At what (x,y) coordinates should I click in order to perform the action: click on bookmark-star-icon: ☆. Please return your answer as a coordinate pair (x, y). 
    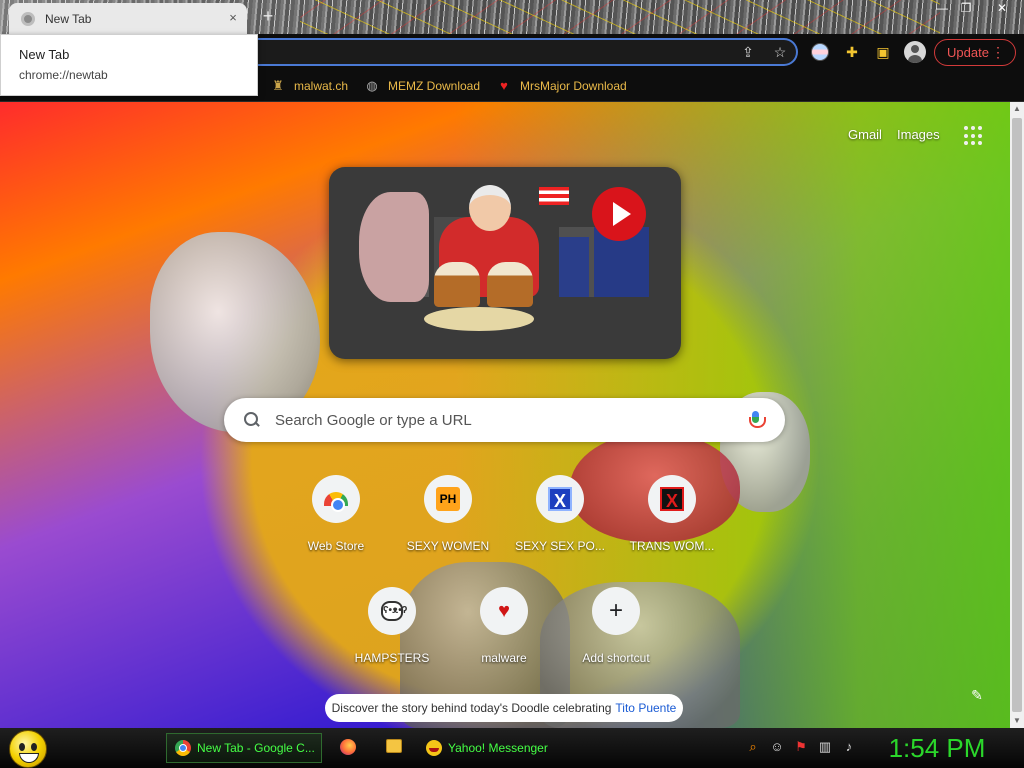
    Looking at the image, I should click on (780, 52).